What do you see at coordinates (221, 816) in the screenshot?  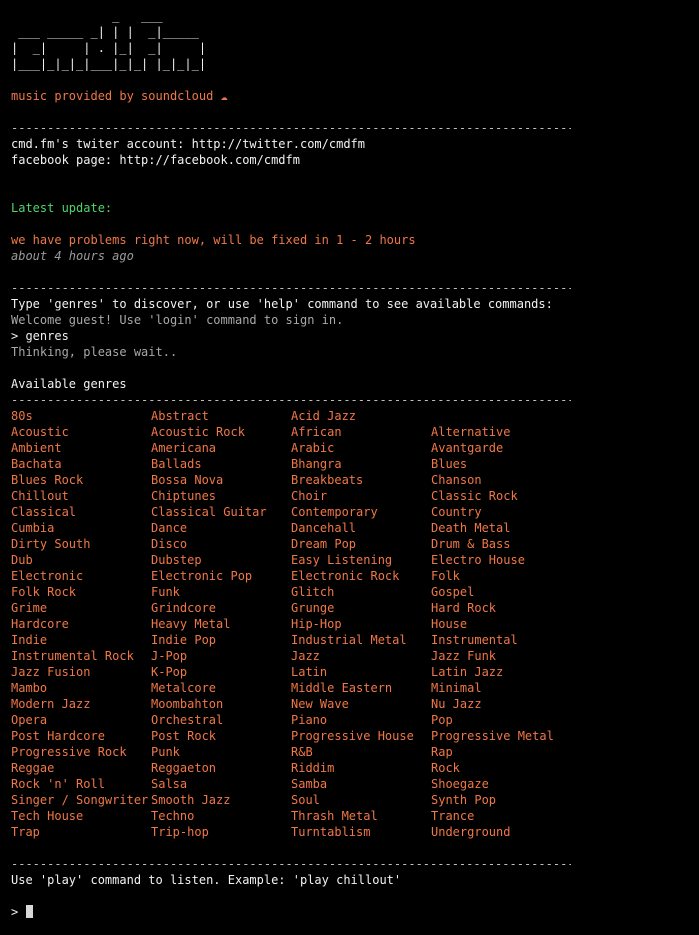 I see `genre-item: Techno` at bounding box center [221, 816].